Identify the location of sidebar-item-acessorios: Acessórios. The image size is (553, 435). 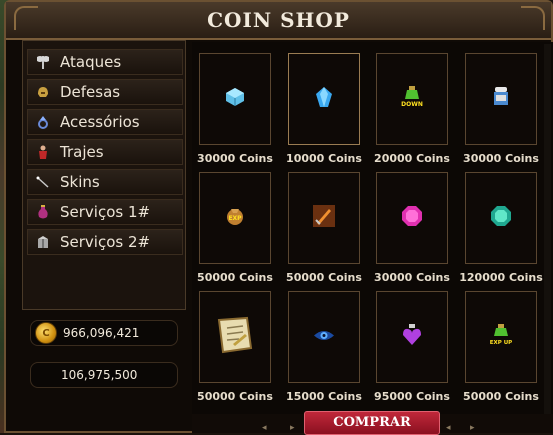
(105, 122).